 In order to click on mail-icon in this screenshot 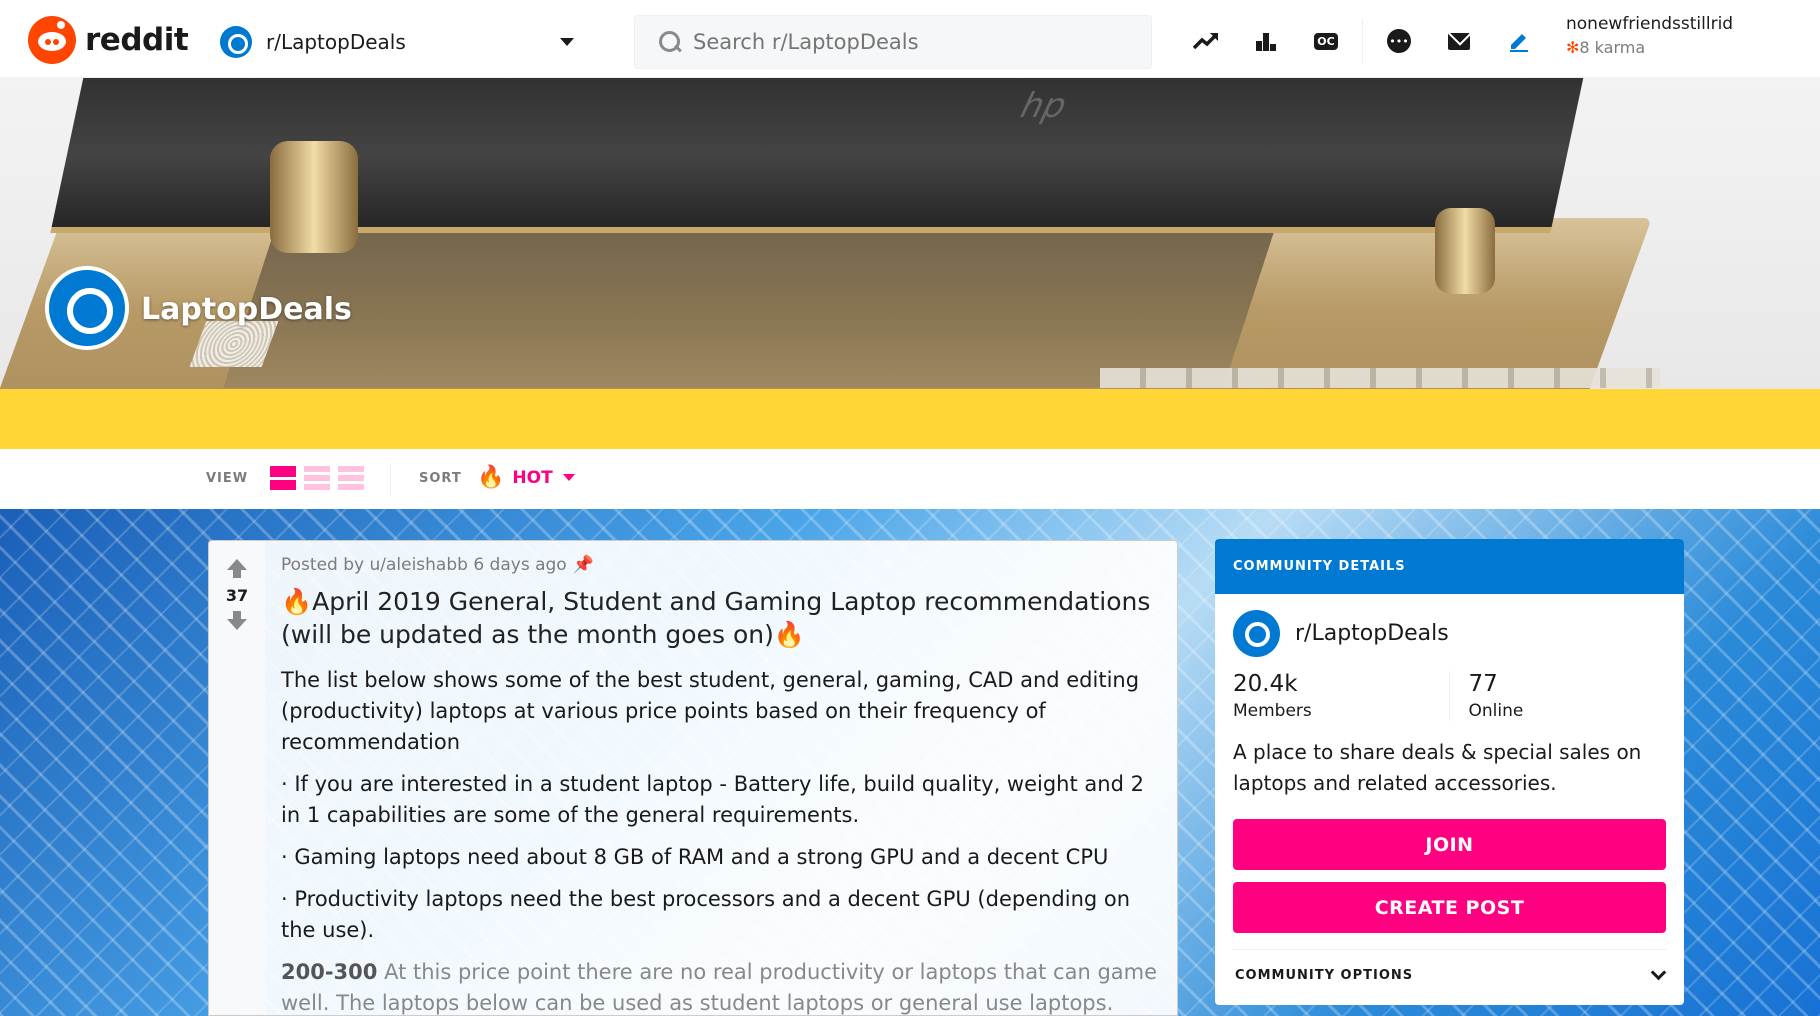, I will do `click(1459, 41)`.